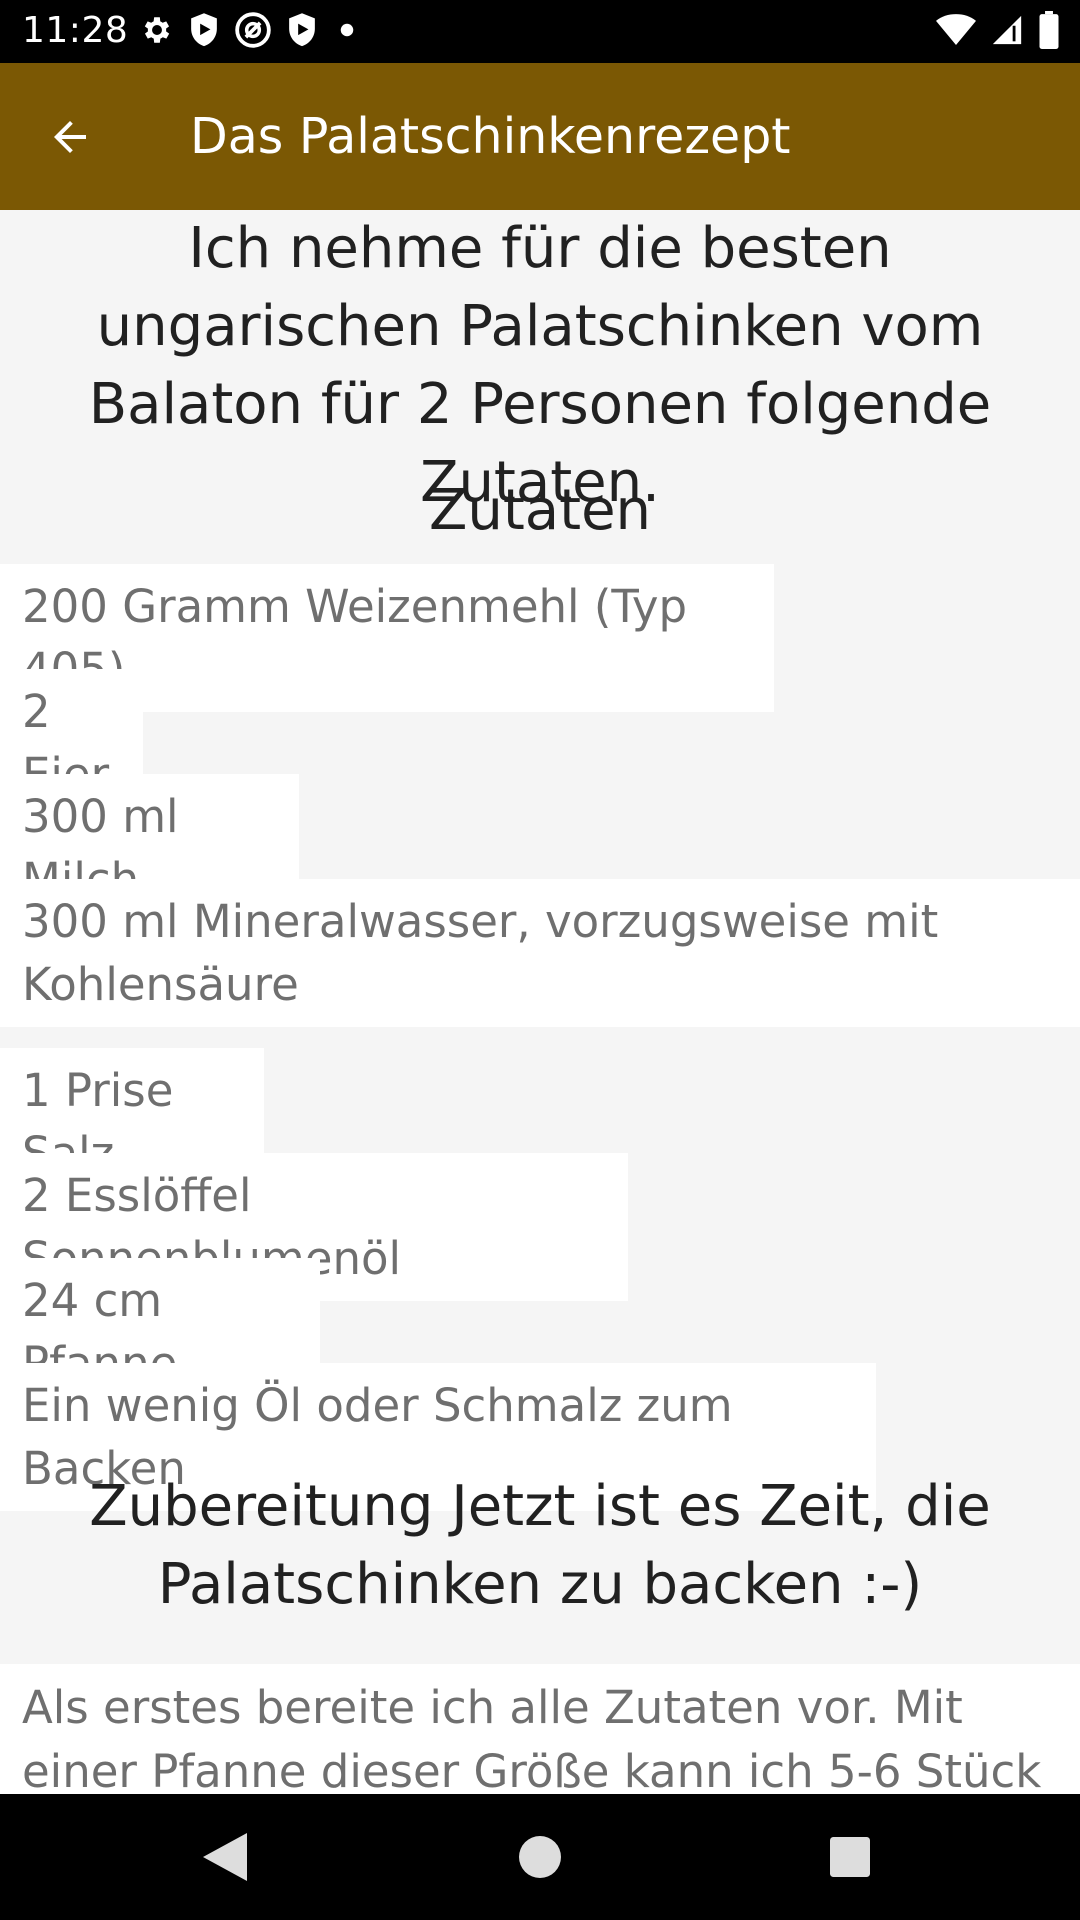  I want to click on vpn-icon, so click(253, 32).